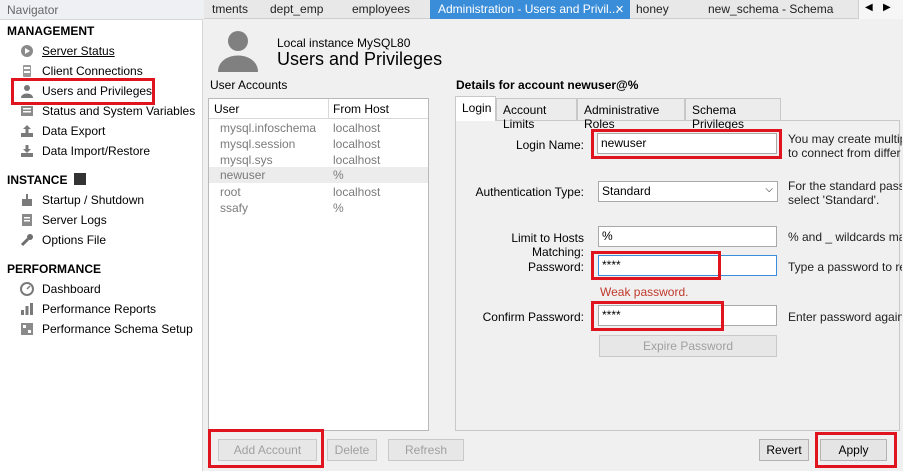 The image size is (903, 471). Describe the element at coordinates (230, 193) in the screenshot. I see `account-user-cell: root` at that location.